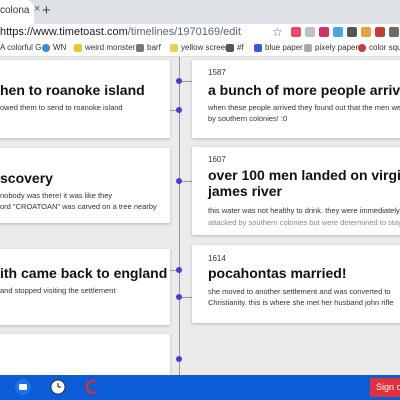  Describe the element at coordinates (284, 47) in the screenshot. I see `bookmark-label: blue paper` at that location.